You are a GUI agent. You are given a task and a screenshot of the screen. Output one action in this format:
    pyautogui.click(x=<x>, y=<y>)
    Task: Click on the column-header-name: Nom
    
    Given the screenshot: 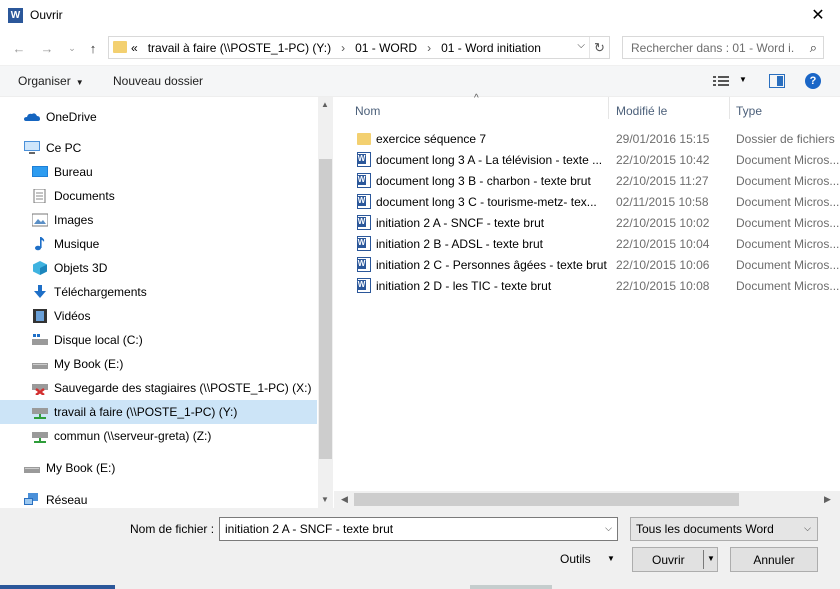 What is the action you would take?
    pyautogui.click(x=367, y=111)
    